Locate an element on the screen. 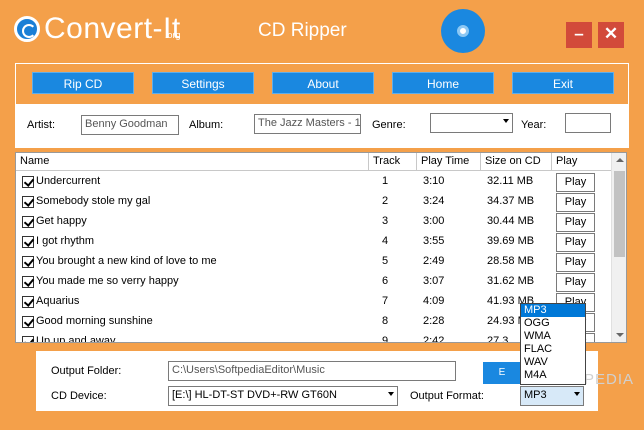 Image resolution: width=644 pixels, height=430 pixels. exit-button: Exit is located at coordinates (563, 83).